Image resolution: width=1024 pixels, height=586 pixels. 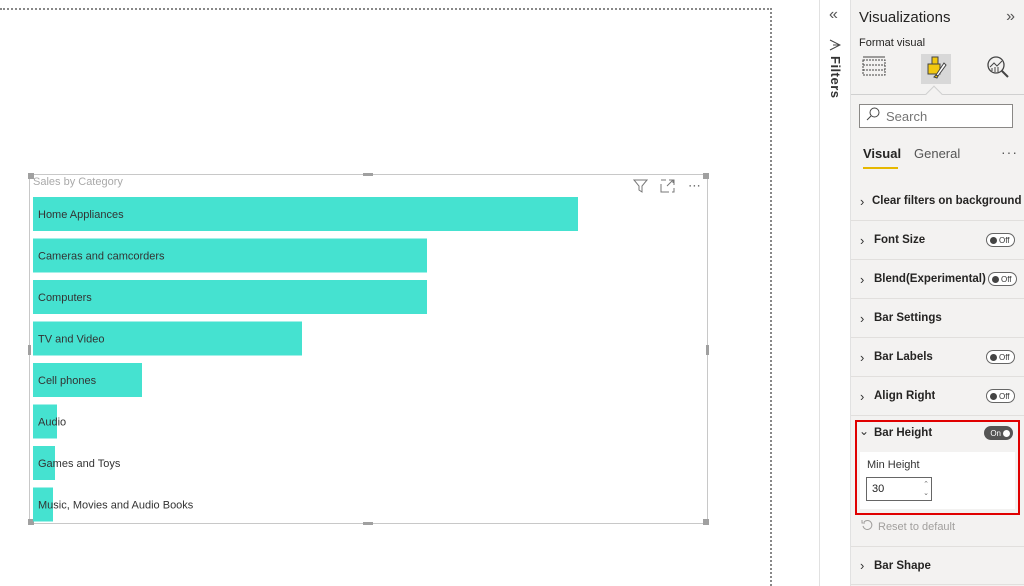 I want to click on section-align-right: › Align Right Off, so click(x=937, y=396).